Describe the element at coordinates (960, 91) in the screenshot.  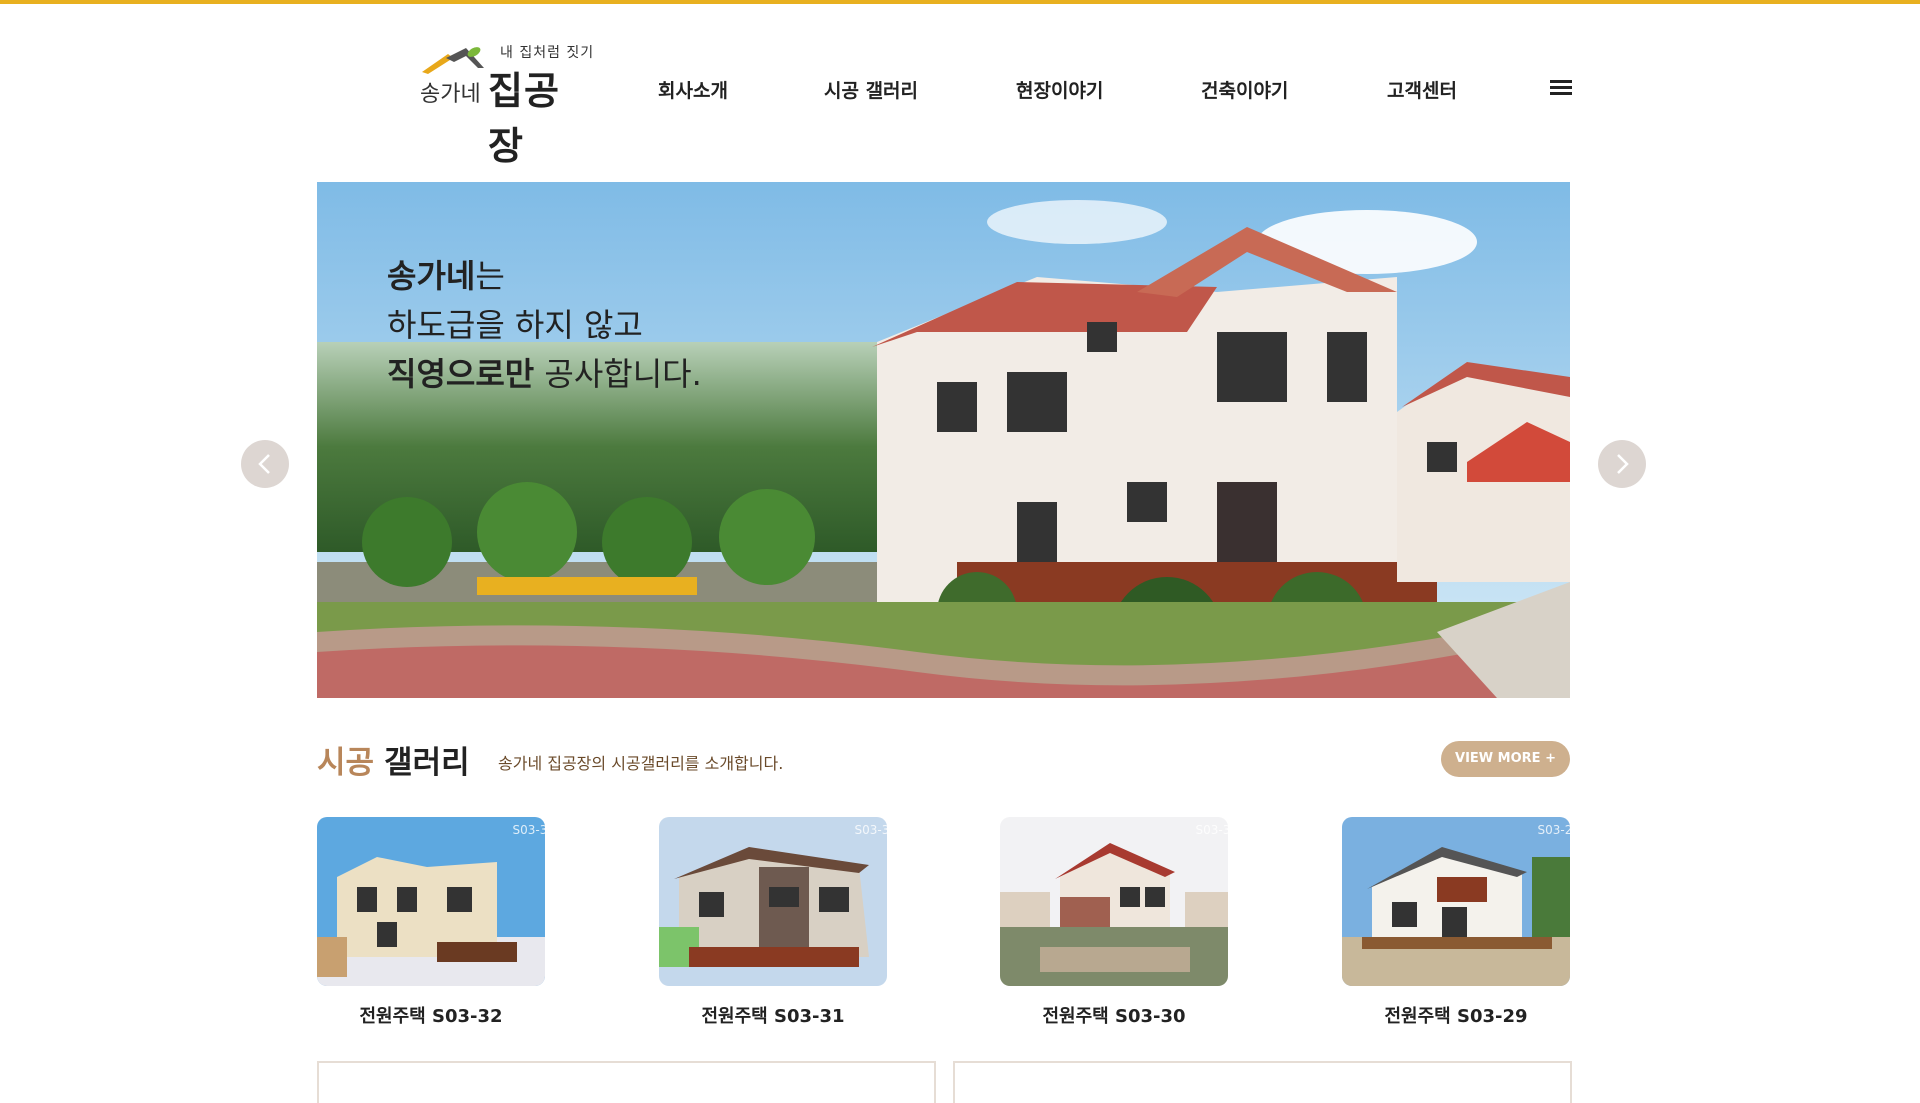
I see `main-nav: 회사소개 시공 갤러리 현장이야기 건축이야기 고객센터` at that location.